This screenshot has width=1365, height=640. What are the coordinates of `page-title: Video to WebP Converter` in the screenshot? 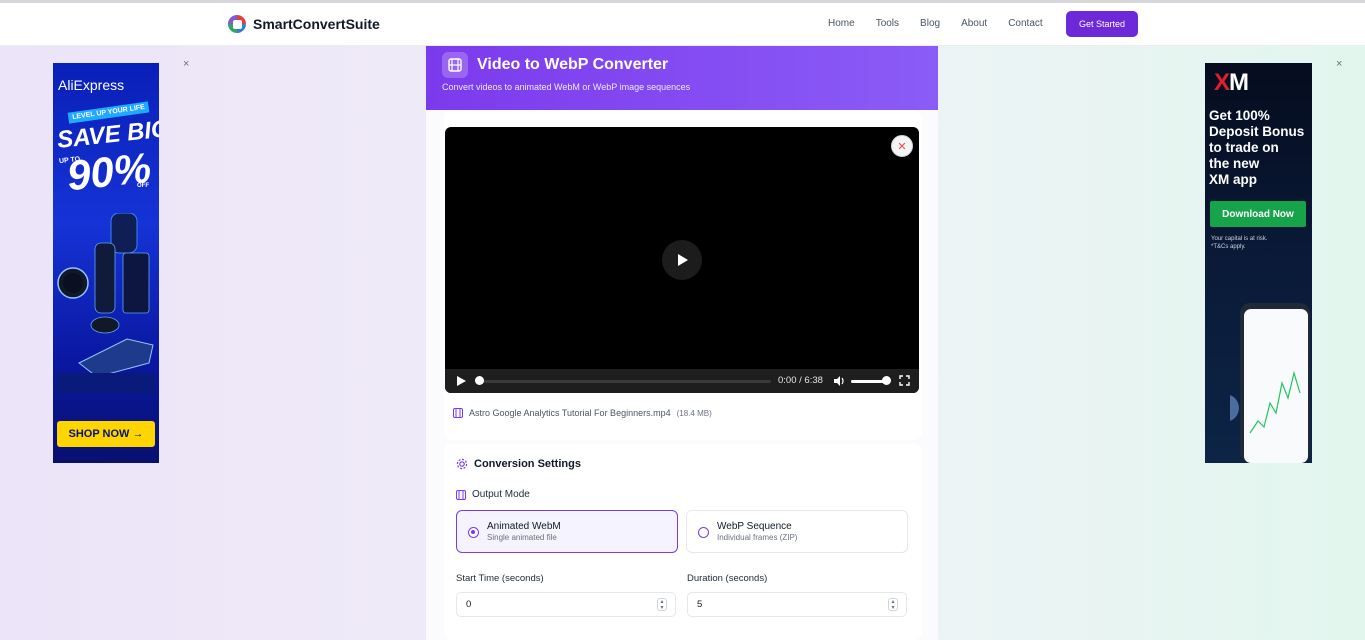 It's located at (573, 64).